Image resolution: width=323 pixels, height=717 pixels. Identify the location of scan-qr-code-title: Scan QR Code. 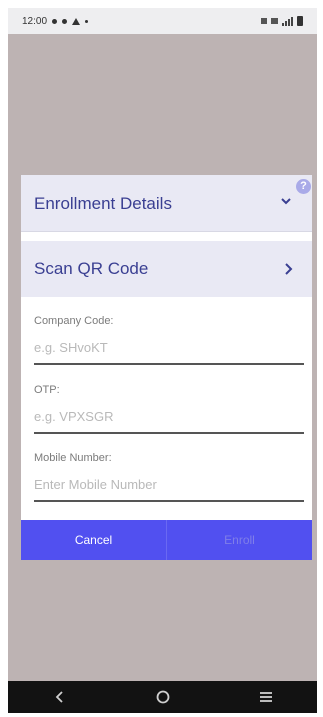
(91, 268).